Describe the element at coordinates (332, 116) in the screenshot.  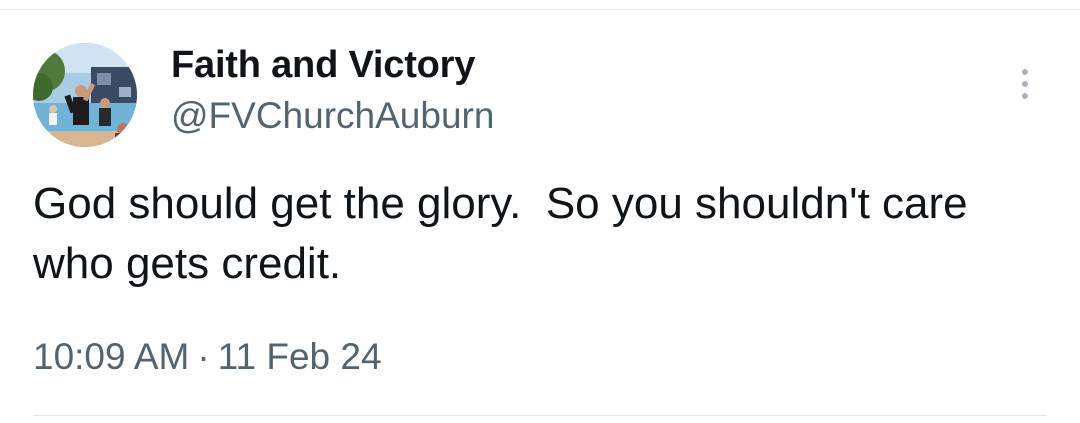
I see `user-handle: @FVChurchAuburn` at that location.